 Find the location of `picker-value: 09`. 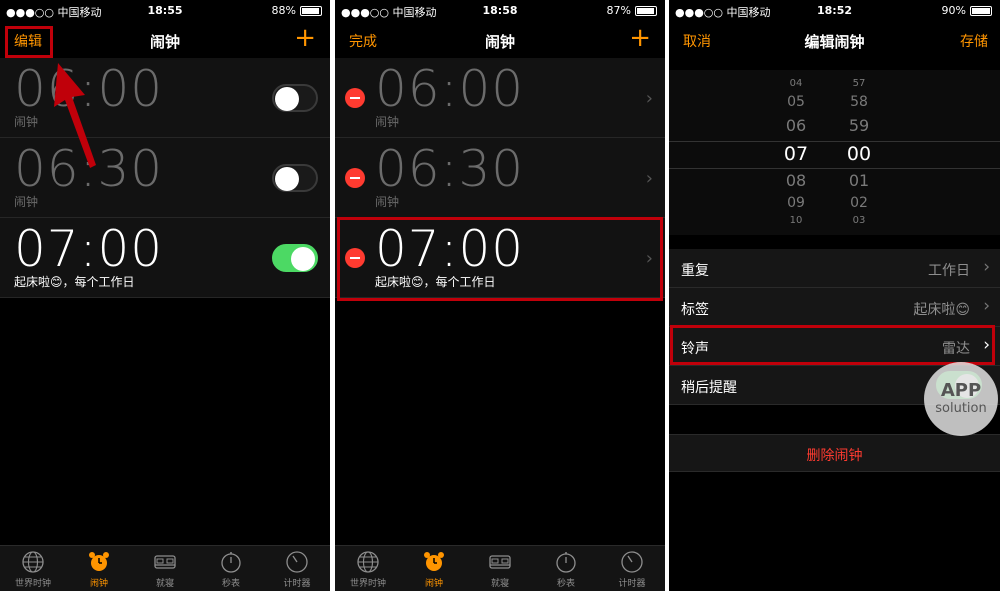

picker-value: 09 is located at coordinates (796, 203).